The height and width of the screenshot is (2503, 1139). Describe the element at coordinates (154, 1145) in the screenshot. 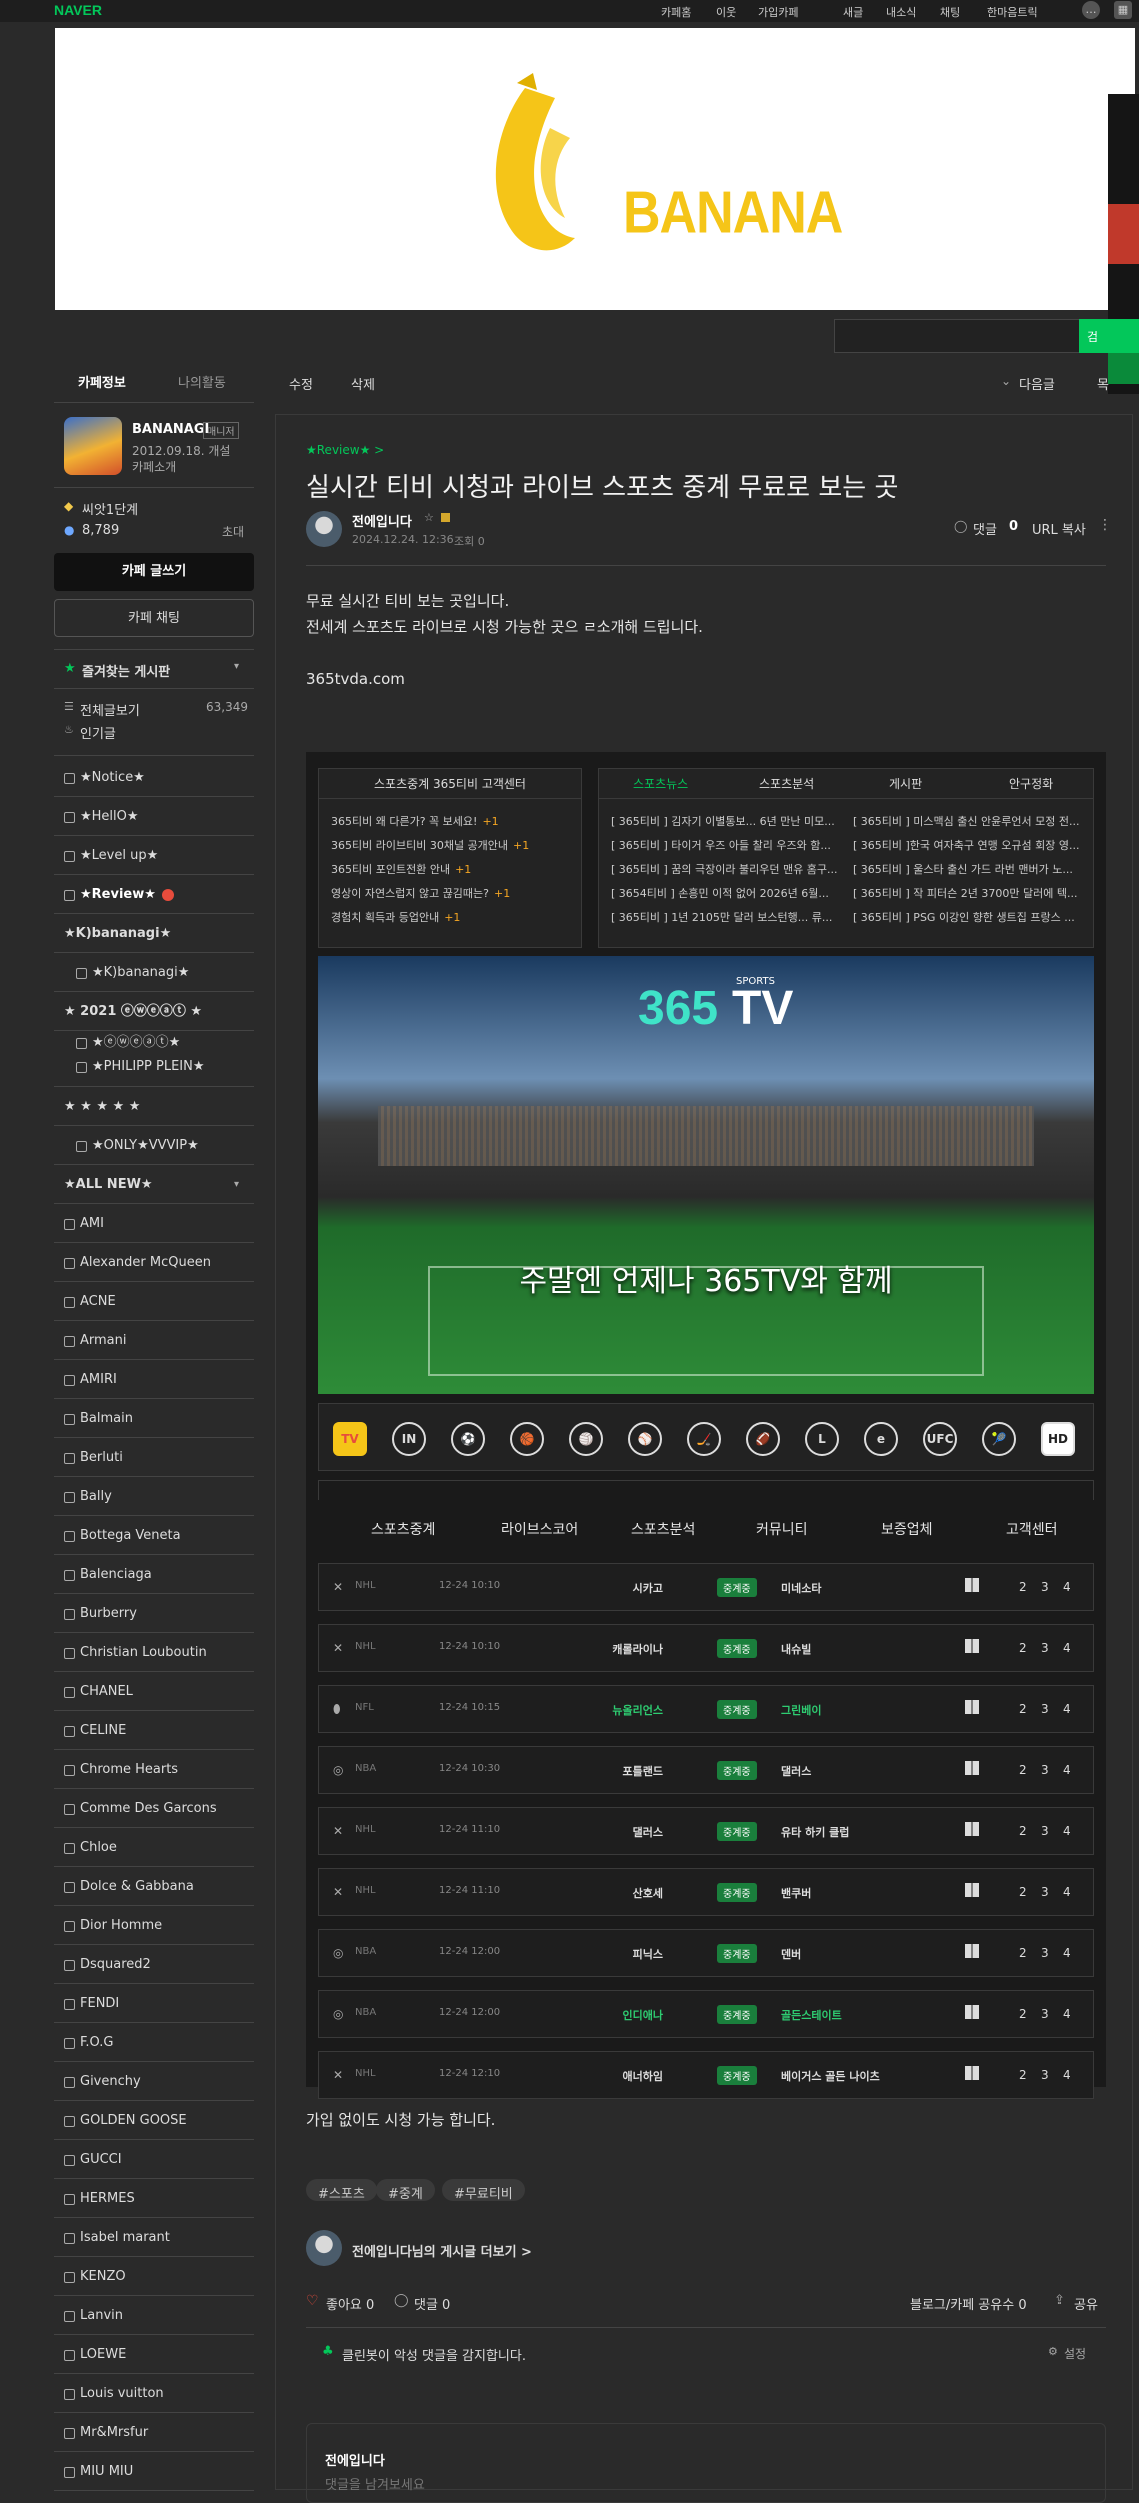

I see `board-only-vvvip: ★ONLY★VVVIP★` at that location.